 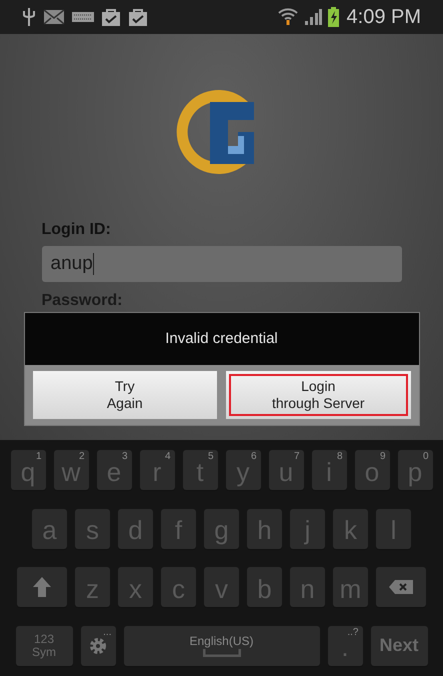 I want to click on keyboard-icon, so click(x=83, y=17).